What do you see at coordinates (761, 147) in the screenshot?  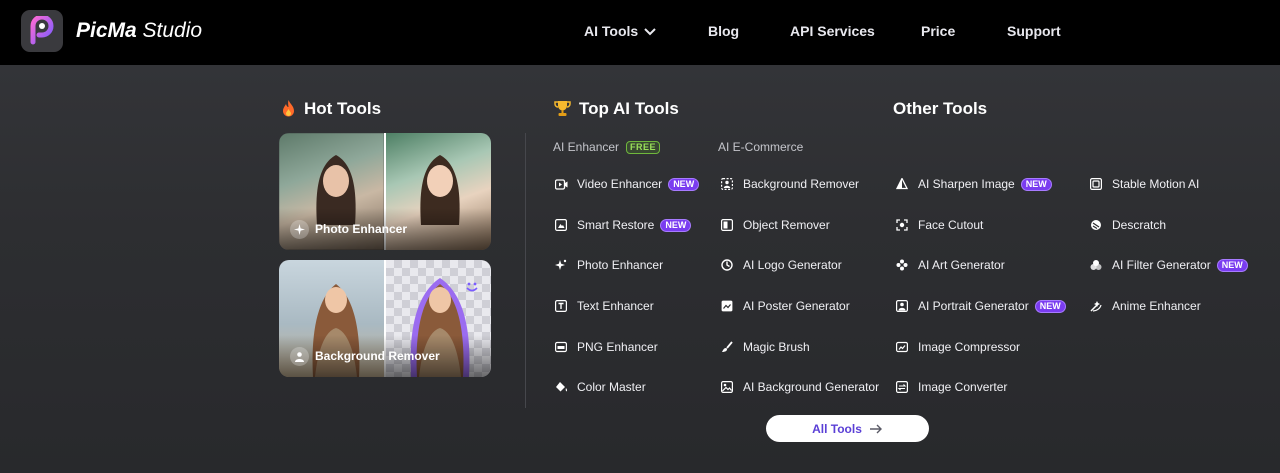 I see `ai-ecommerce-subhead: AI E-Commerce` at bounding box center [761, 147].